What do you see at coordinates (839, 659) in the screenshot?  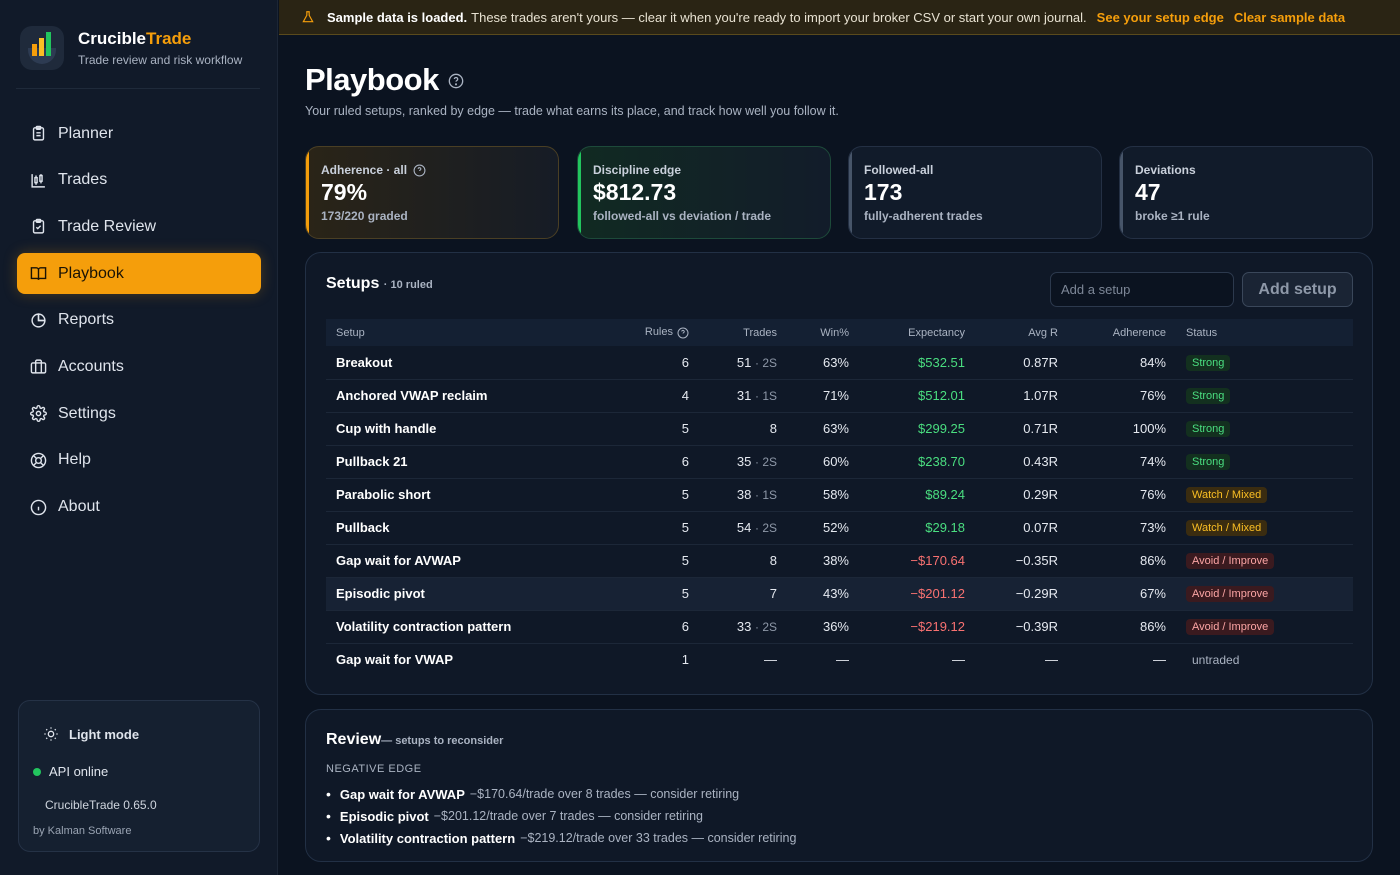 I see `table-row: Gap wait for VWAP 1 — — — — — untraded` at bounding box center [839, 659].